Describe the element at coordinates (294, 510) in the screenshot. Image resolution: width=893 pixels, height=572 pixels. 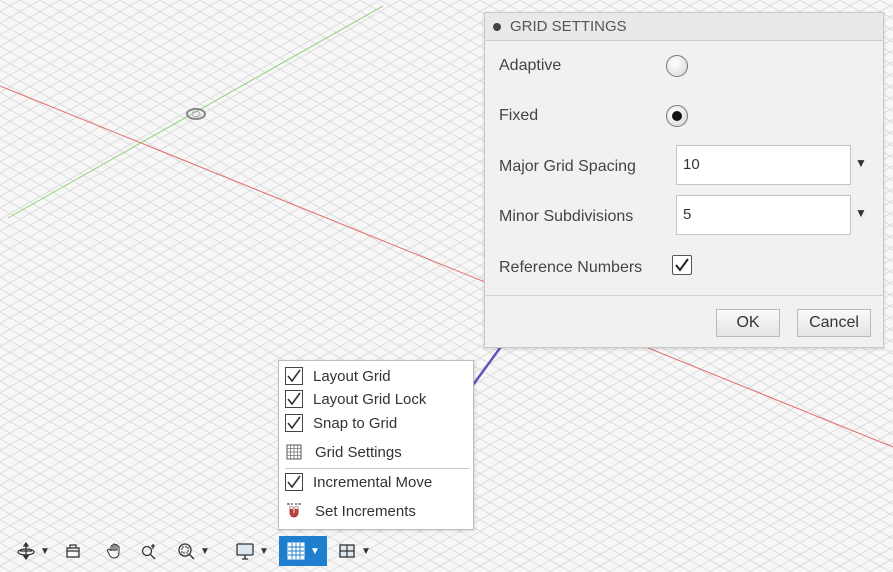
I see `magnet-icon` at that location.